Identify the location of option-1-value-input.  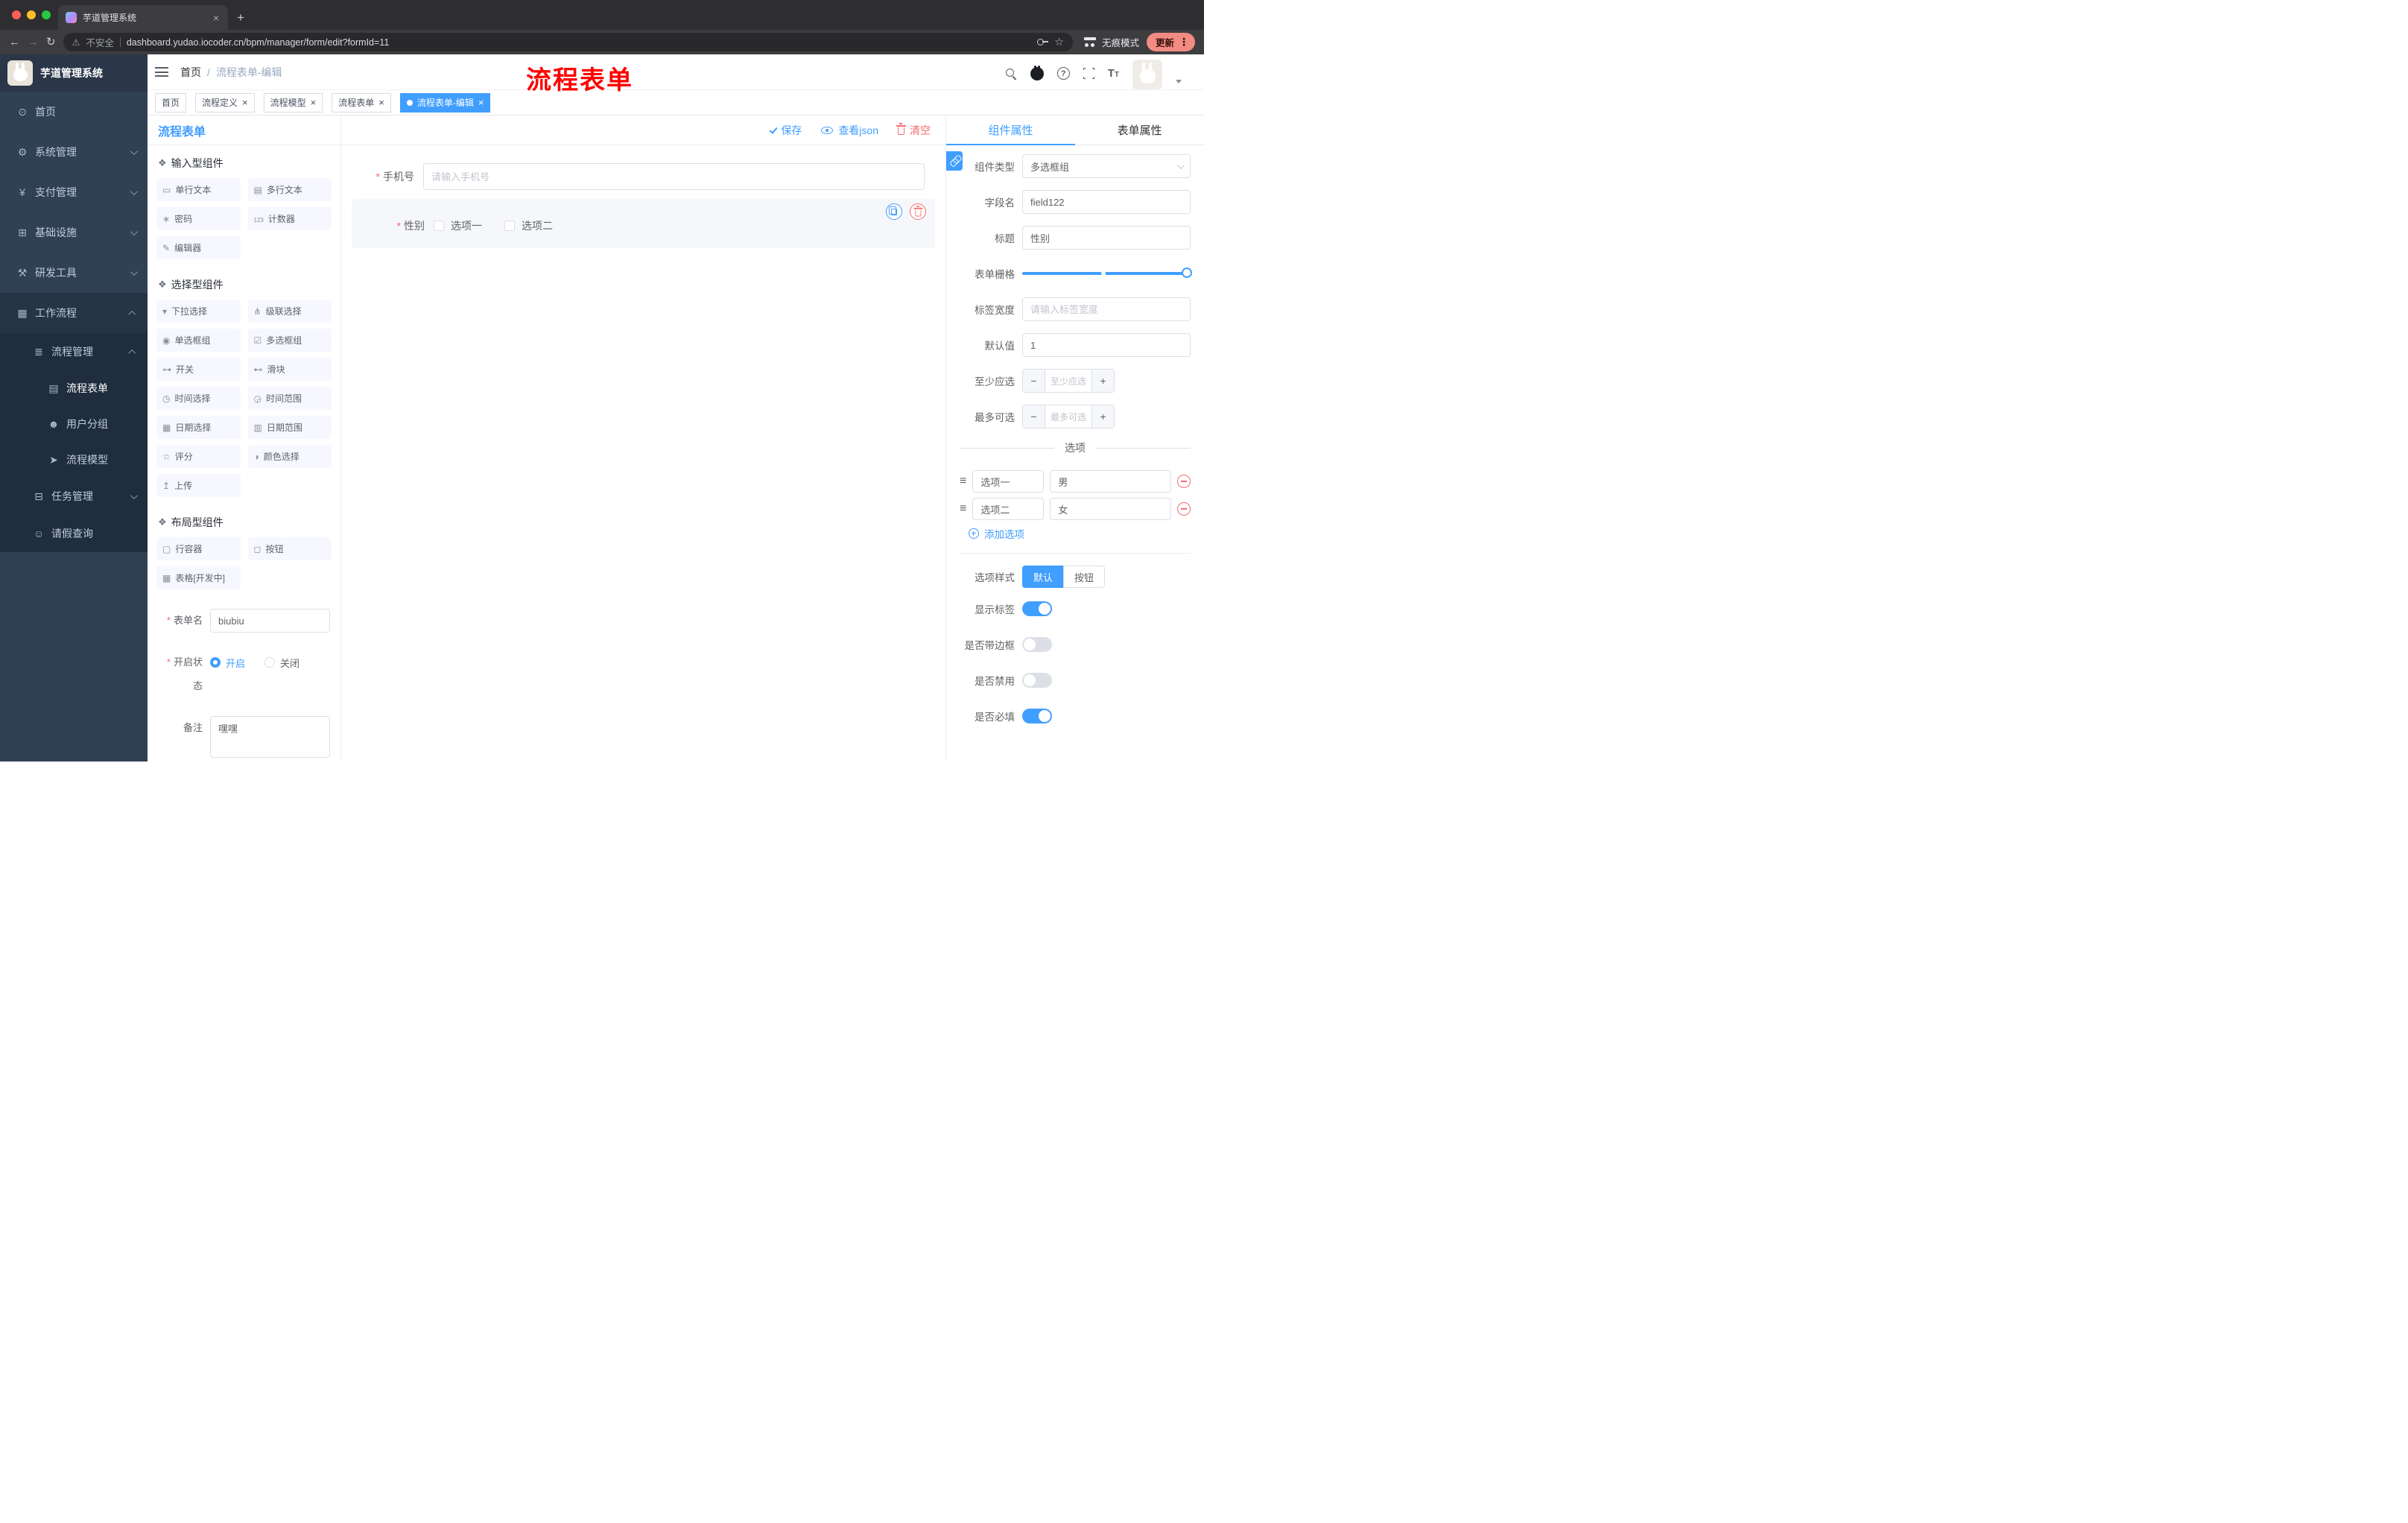
(1110, 482).